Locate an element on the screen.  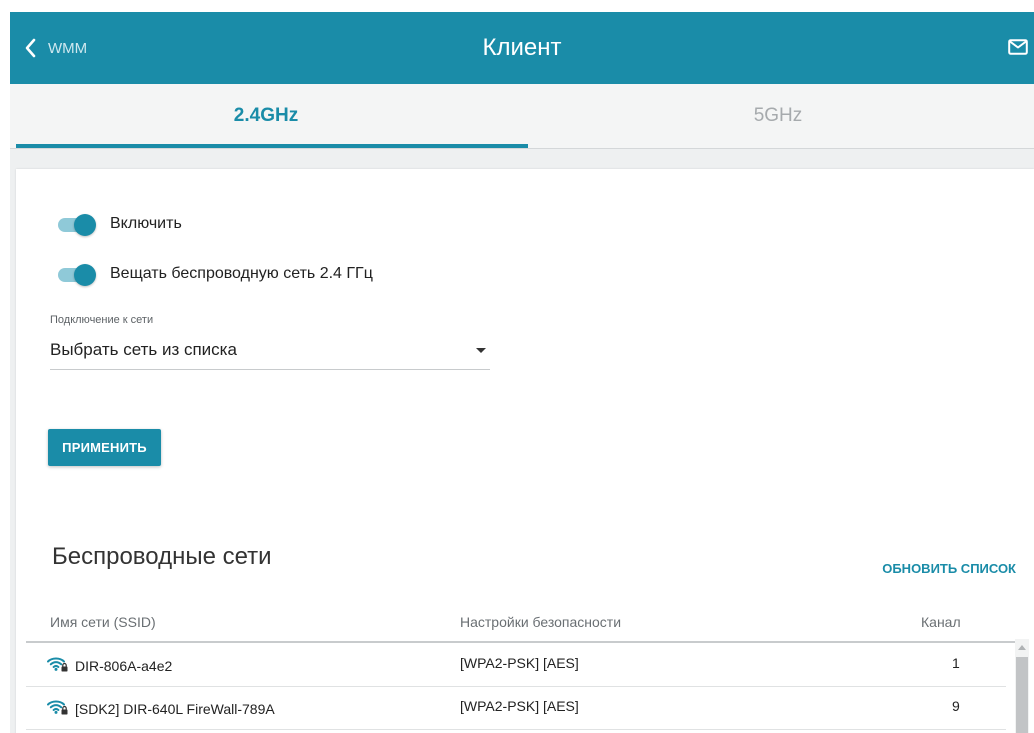
page-title: Клиент is located at coordinates (522, 47).